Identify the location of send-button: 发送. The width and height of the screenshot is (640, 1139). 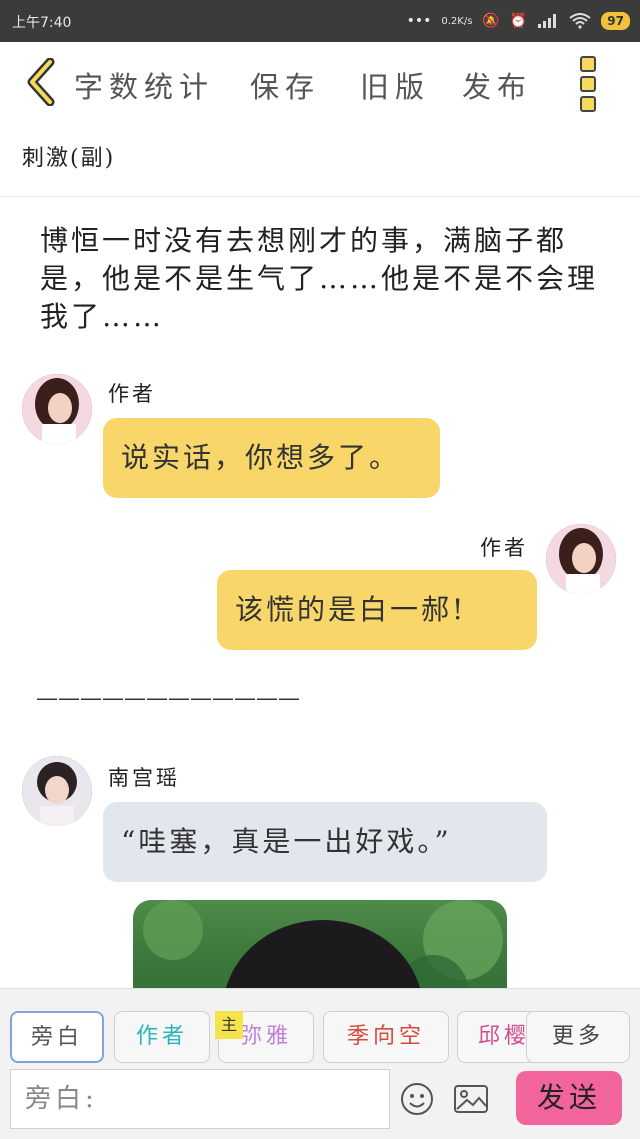
(569, 1098).